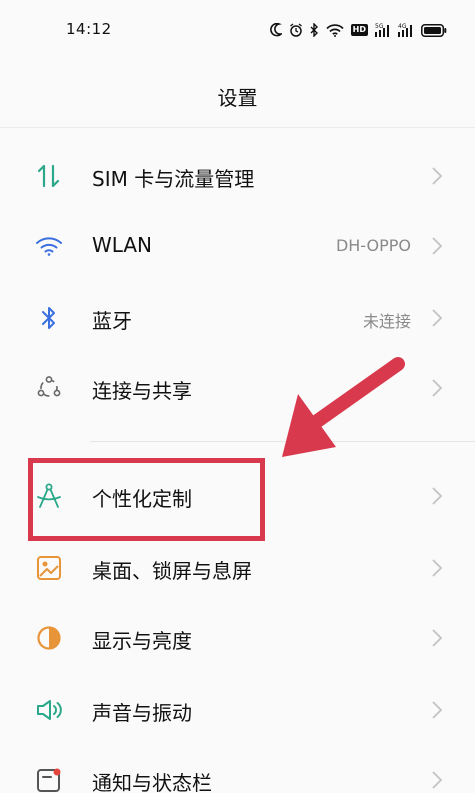 The image size is (475, 793). What do you see at coordinates (152, 782) in the screenshot?
I see `settings-item-label: 通知与状态栏` at bounding box center [152, 782].